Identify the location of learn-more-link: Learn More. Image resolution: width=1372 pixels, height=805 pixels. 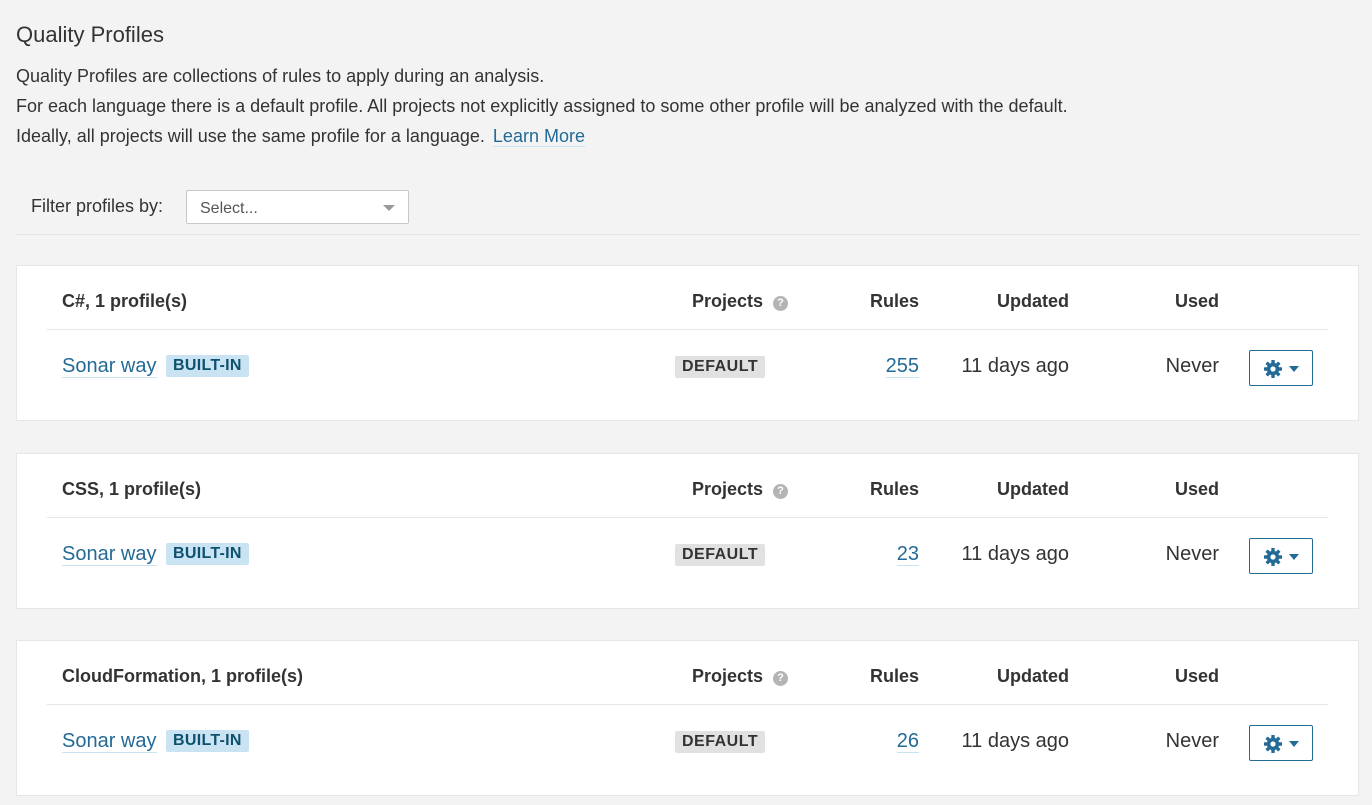
(538, 136).